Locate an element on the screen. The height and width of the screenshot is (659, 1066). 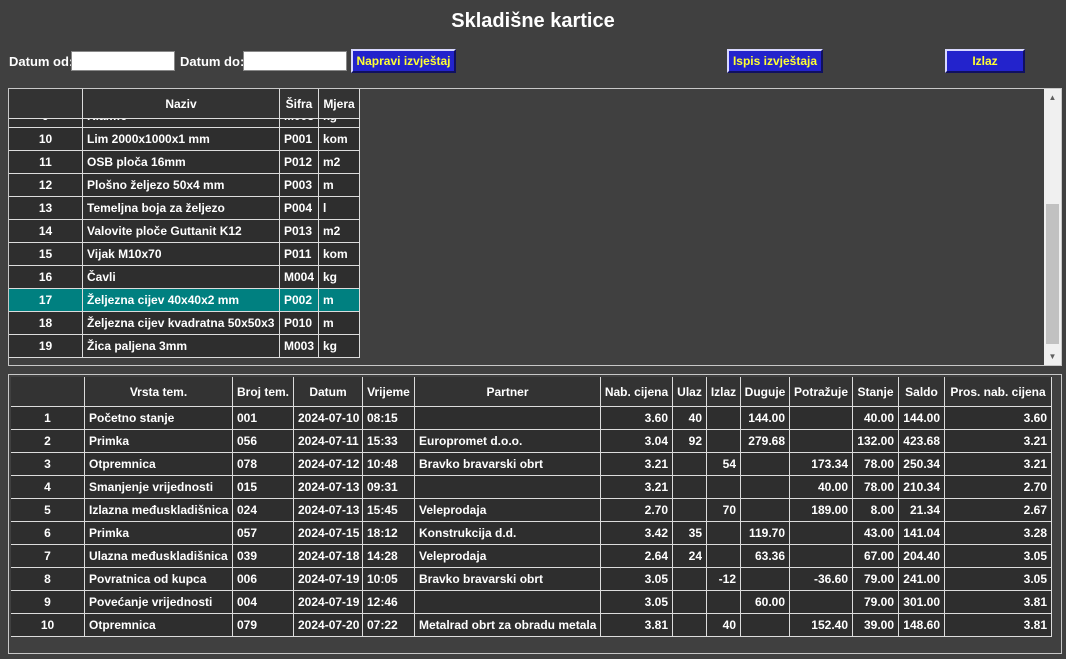
card-date: 2024-07-10 is located at coordinates (328, 418).